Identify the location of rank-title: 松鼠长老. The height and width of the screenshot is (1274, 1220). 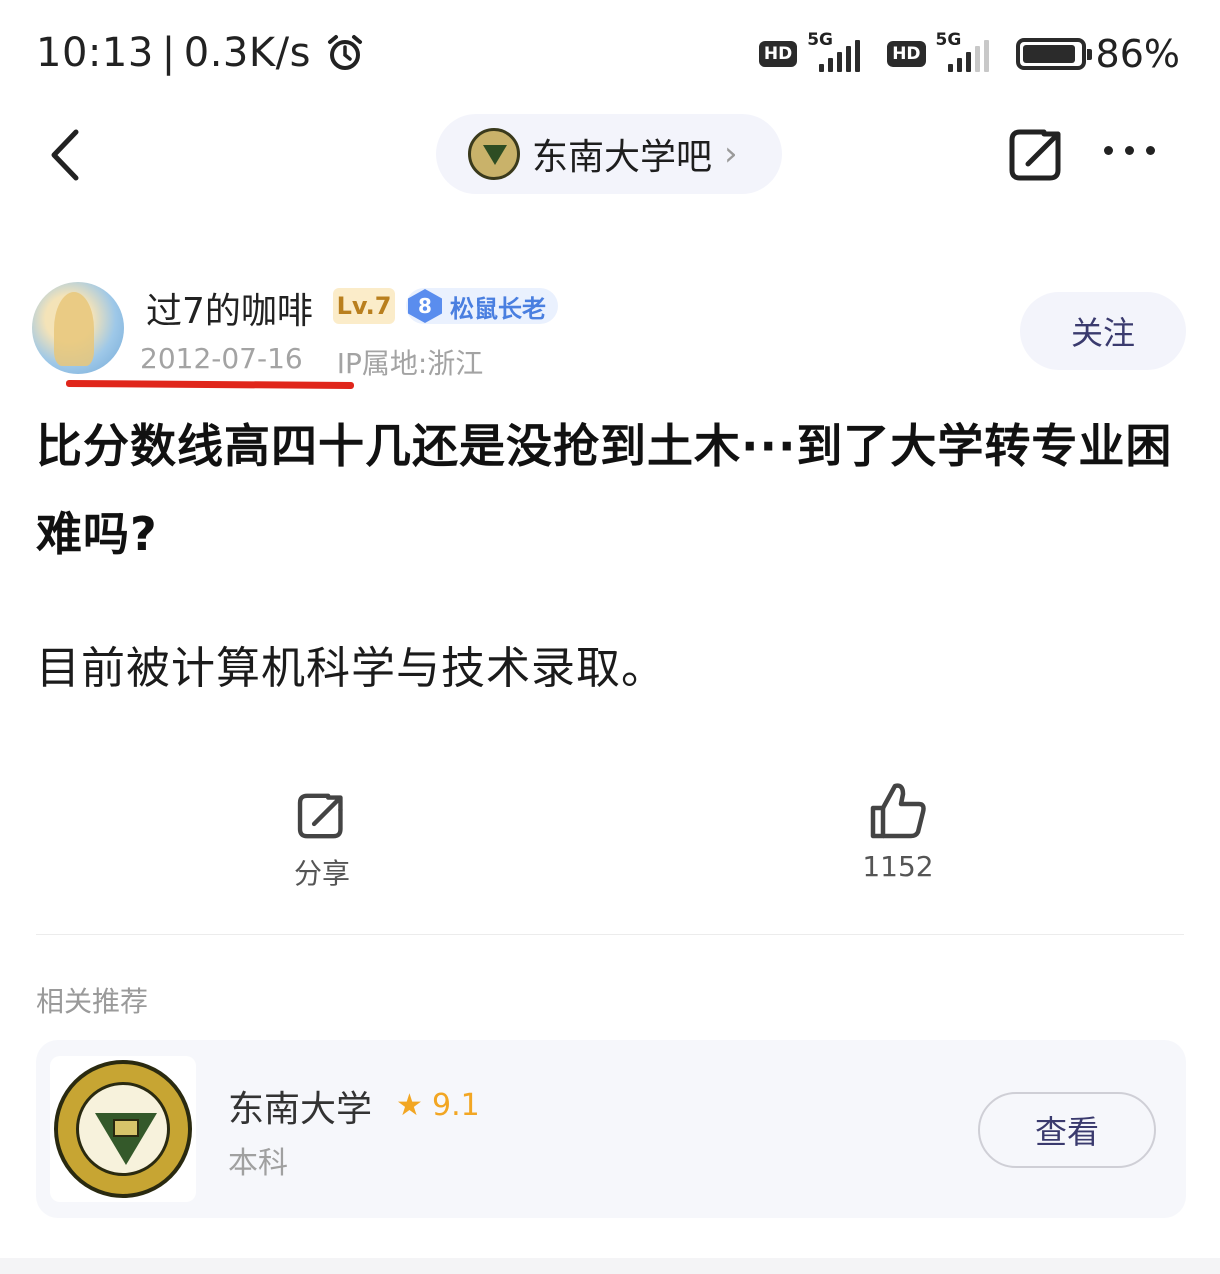
(498, 308).